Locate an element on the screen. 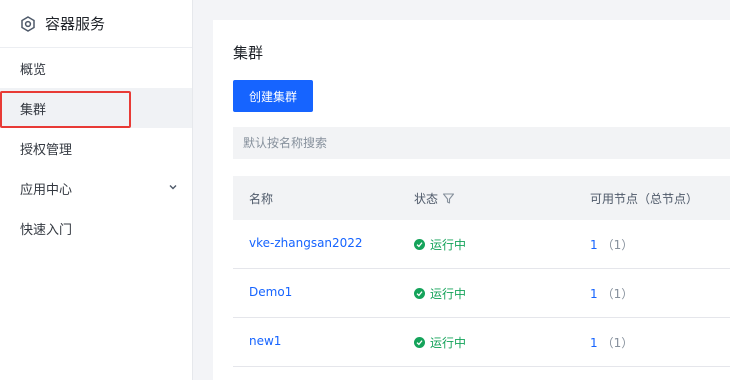 Image resolution: width=730 pixels, height=380 pixels. table-row: new1 运行中 1 （1） is located at coordinates (481, 342).